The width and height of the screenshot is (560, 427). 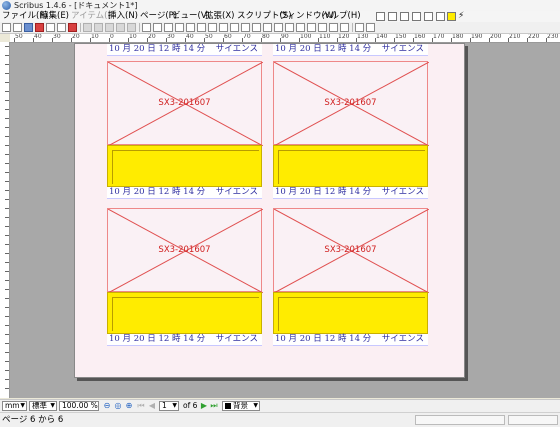 What do you see at coordinates (289, 27) in the screenshot?
I see `edit-text-icon` at bounding box center [289, 27].